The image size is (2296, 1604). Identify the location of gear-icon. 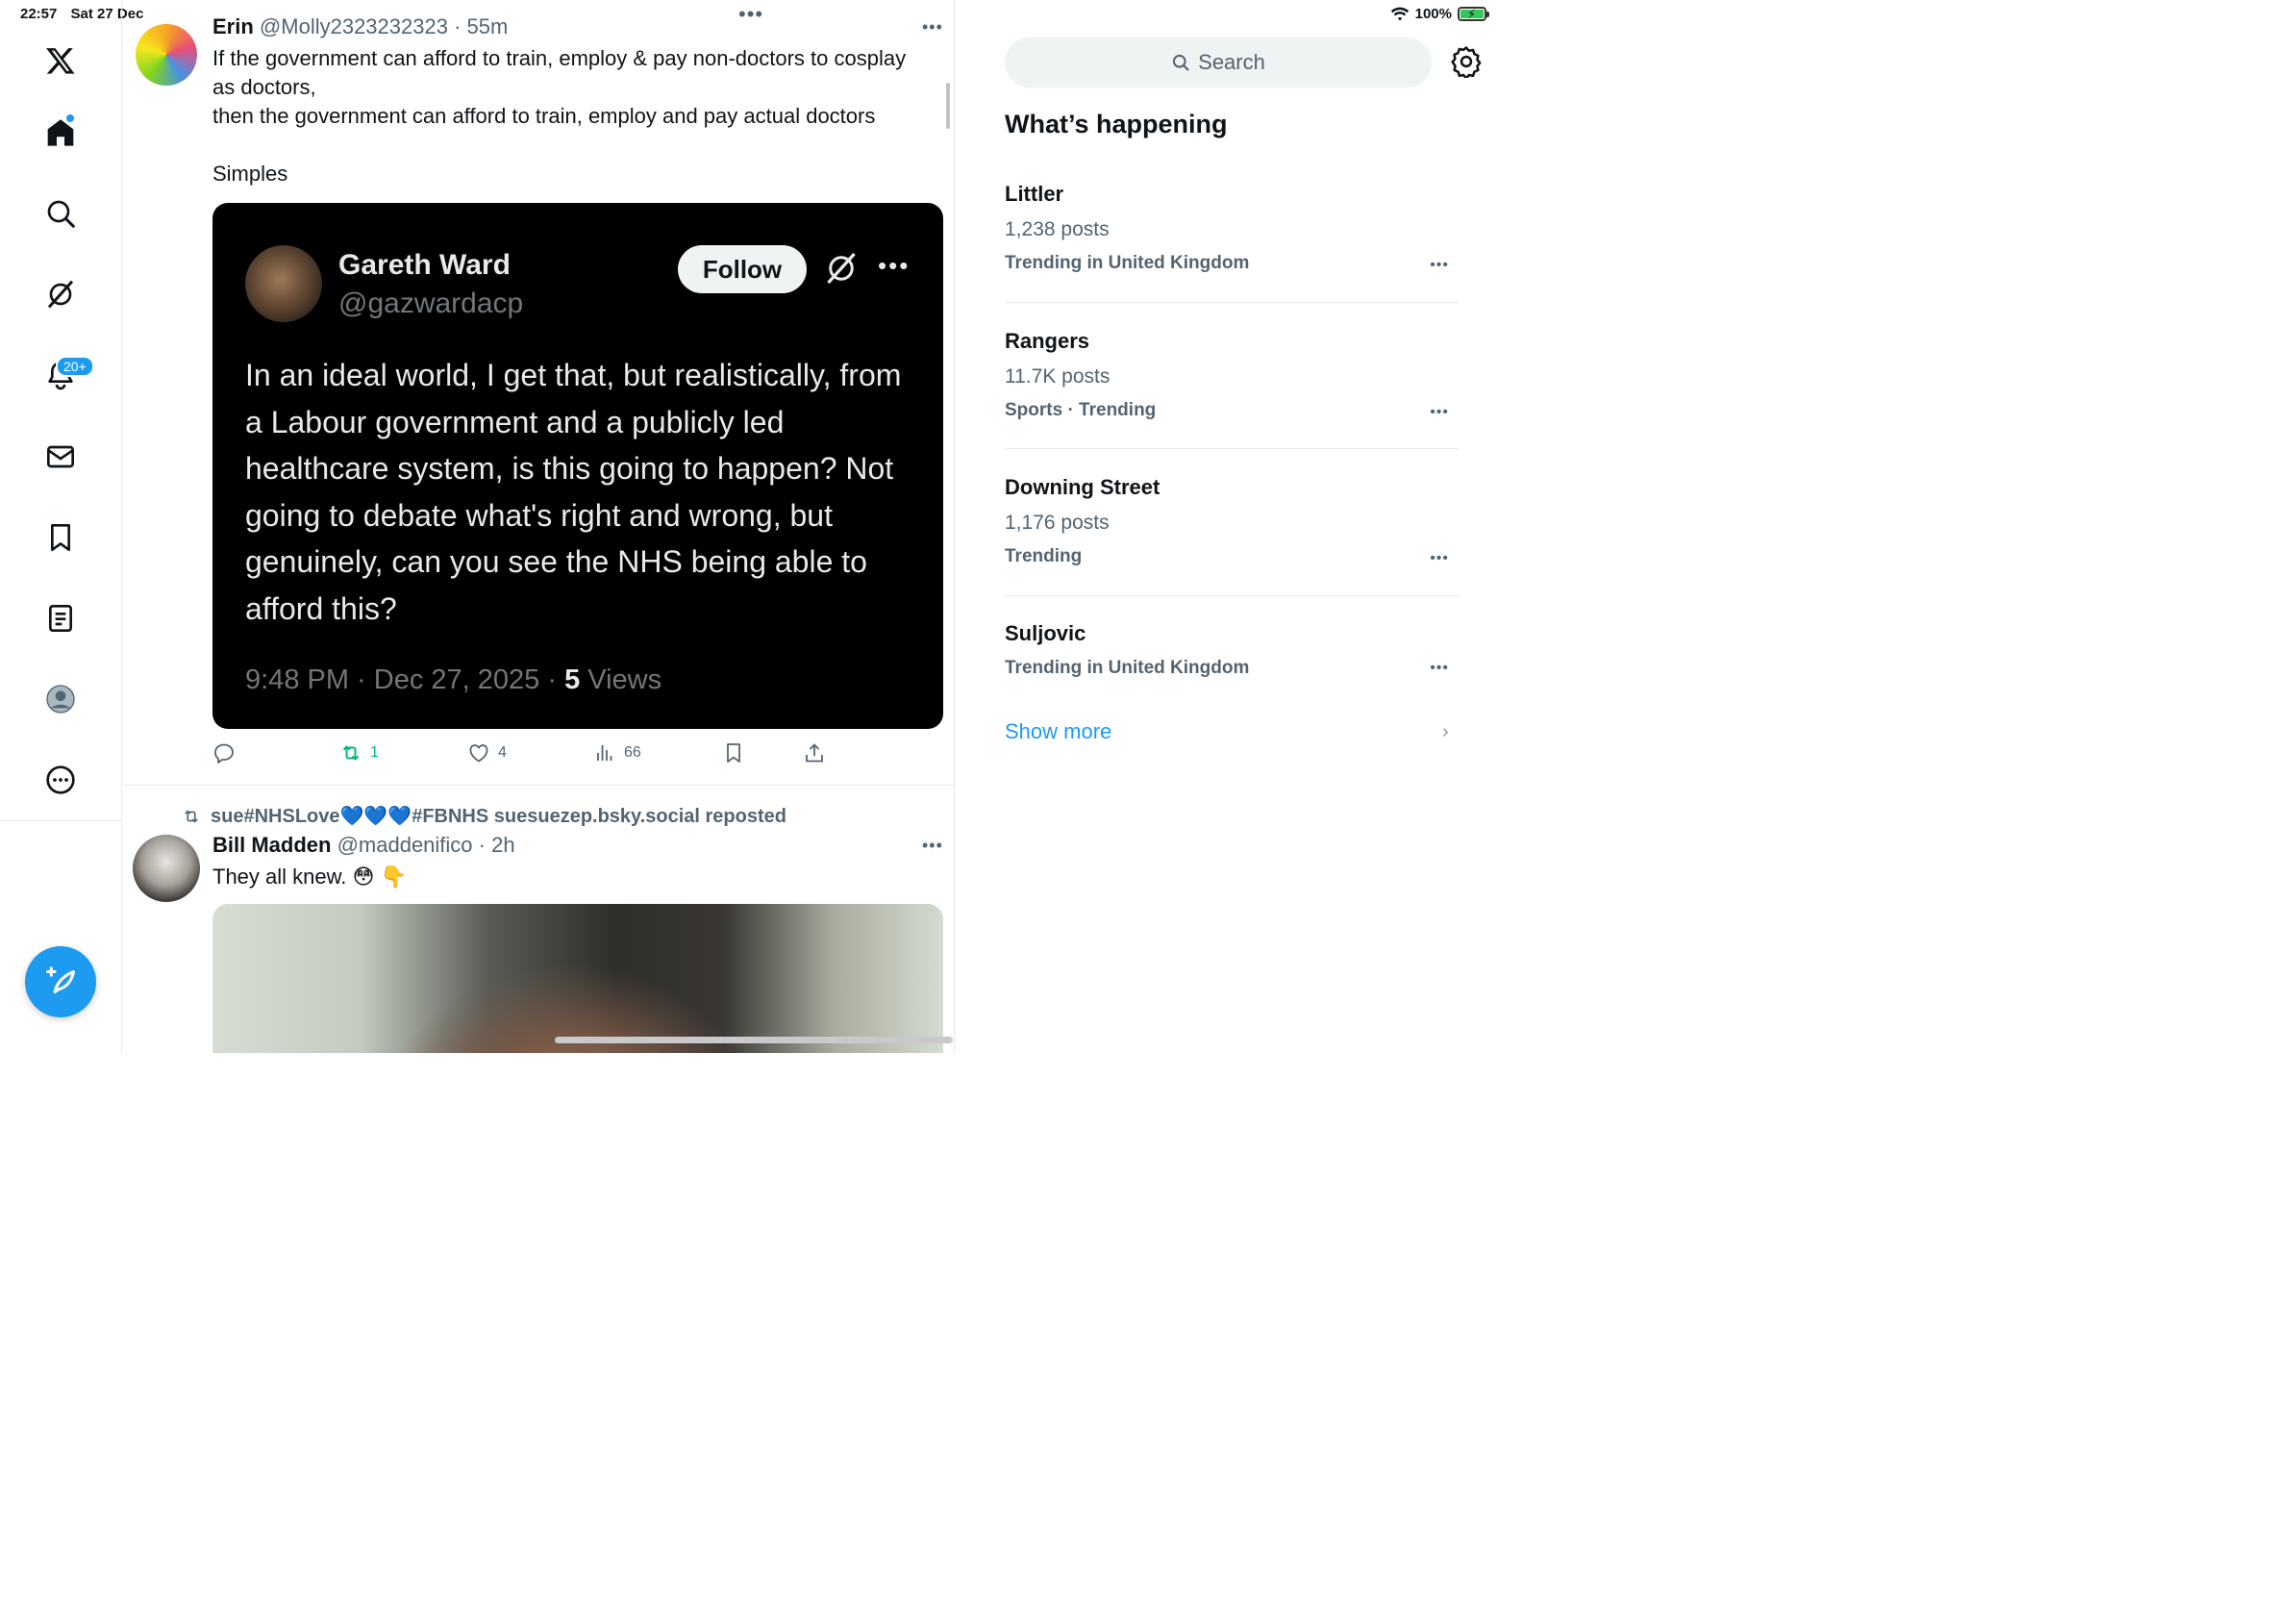
(1466, 61).